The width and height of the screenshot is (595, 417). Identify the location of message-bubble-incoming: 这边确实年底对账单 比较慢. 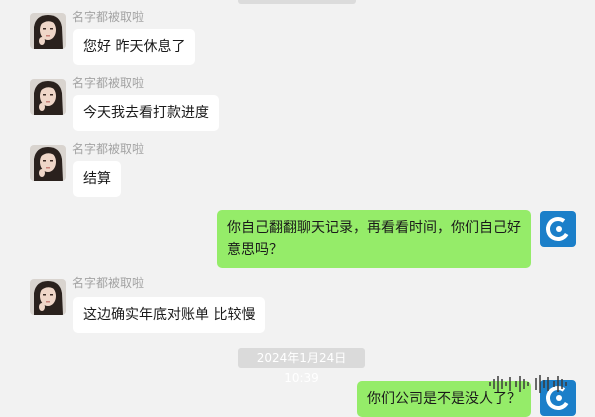
(169, 315).